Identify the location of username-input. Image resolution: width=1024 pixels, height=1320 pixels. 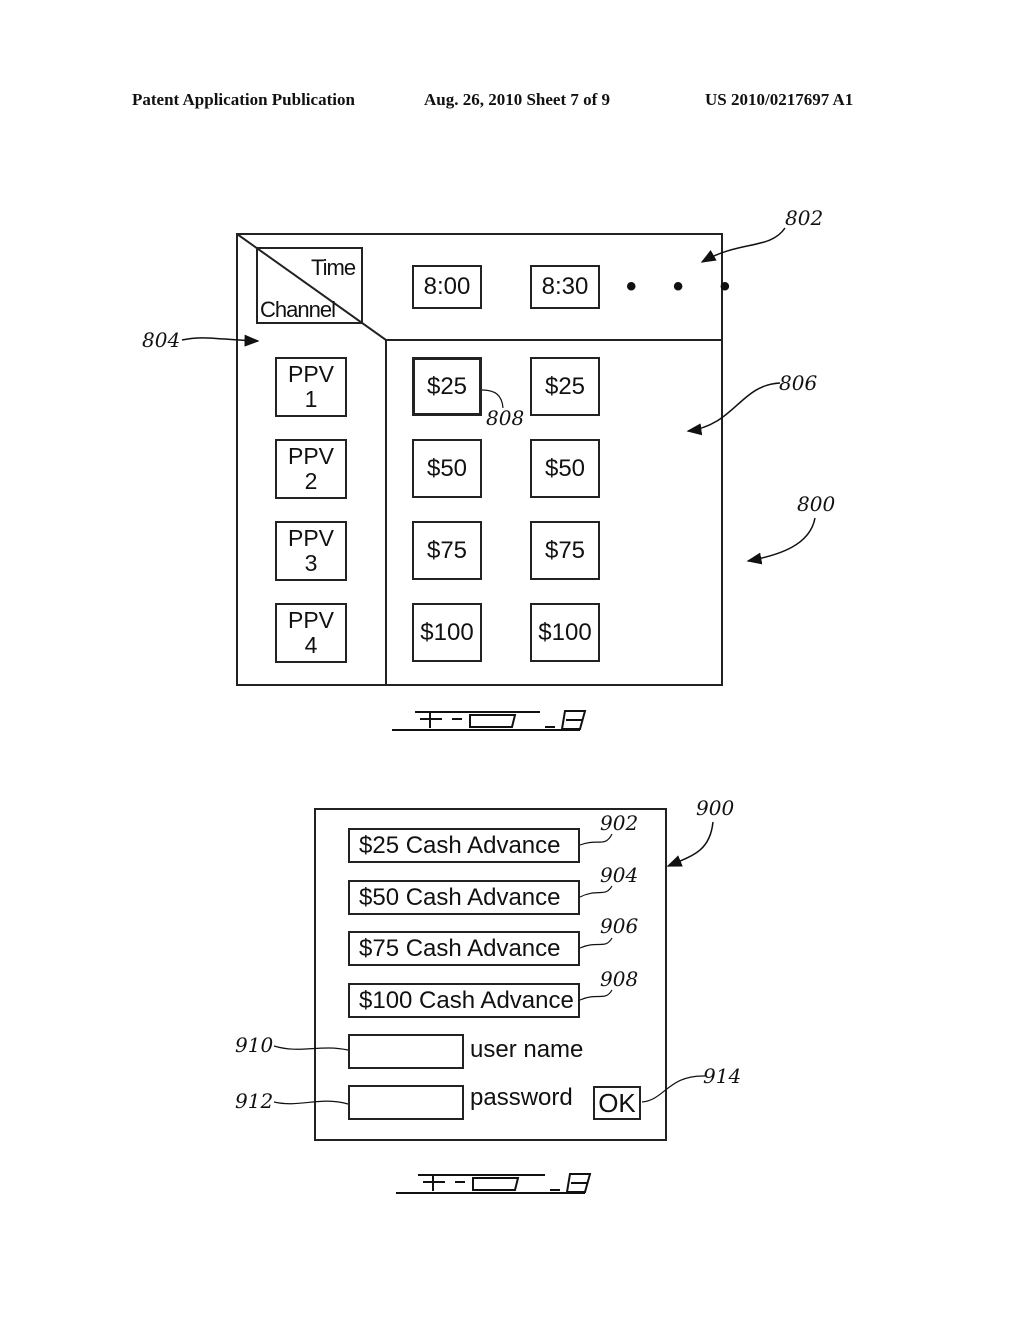
(406, 1051).